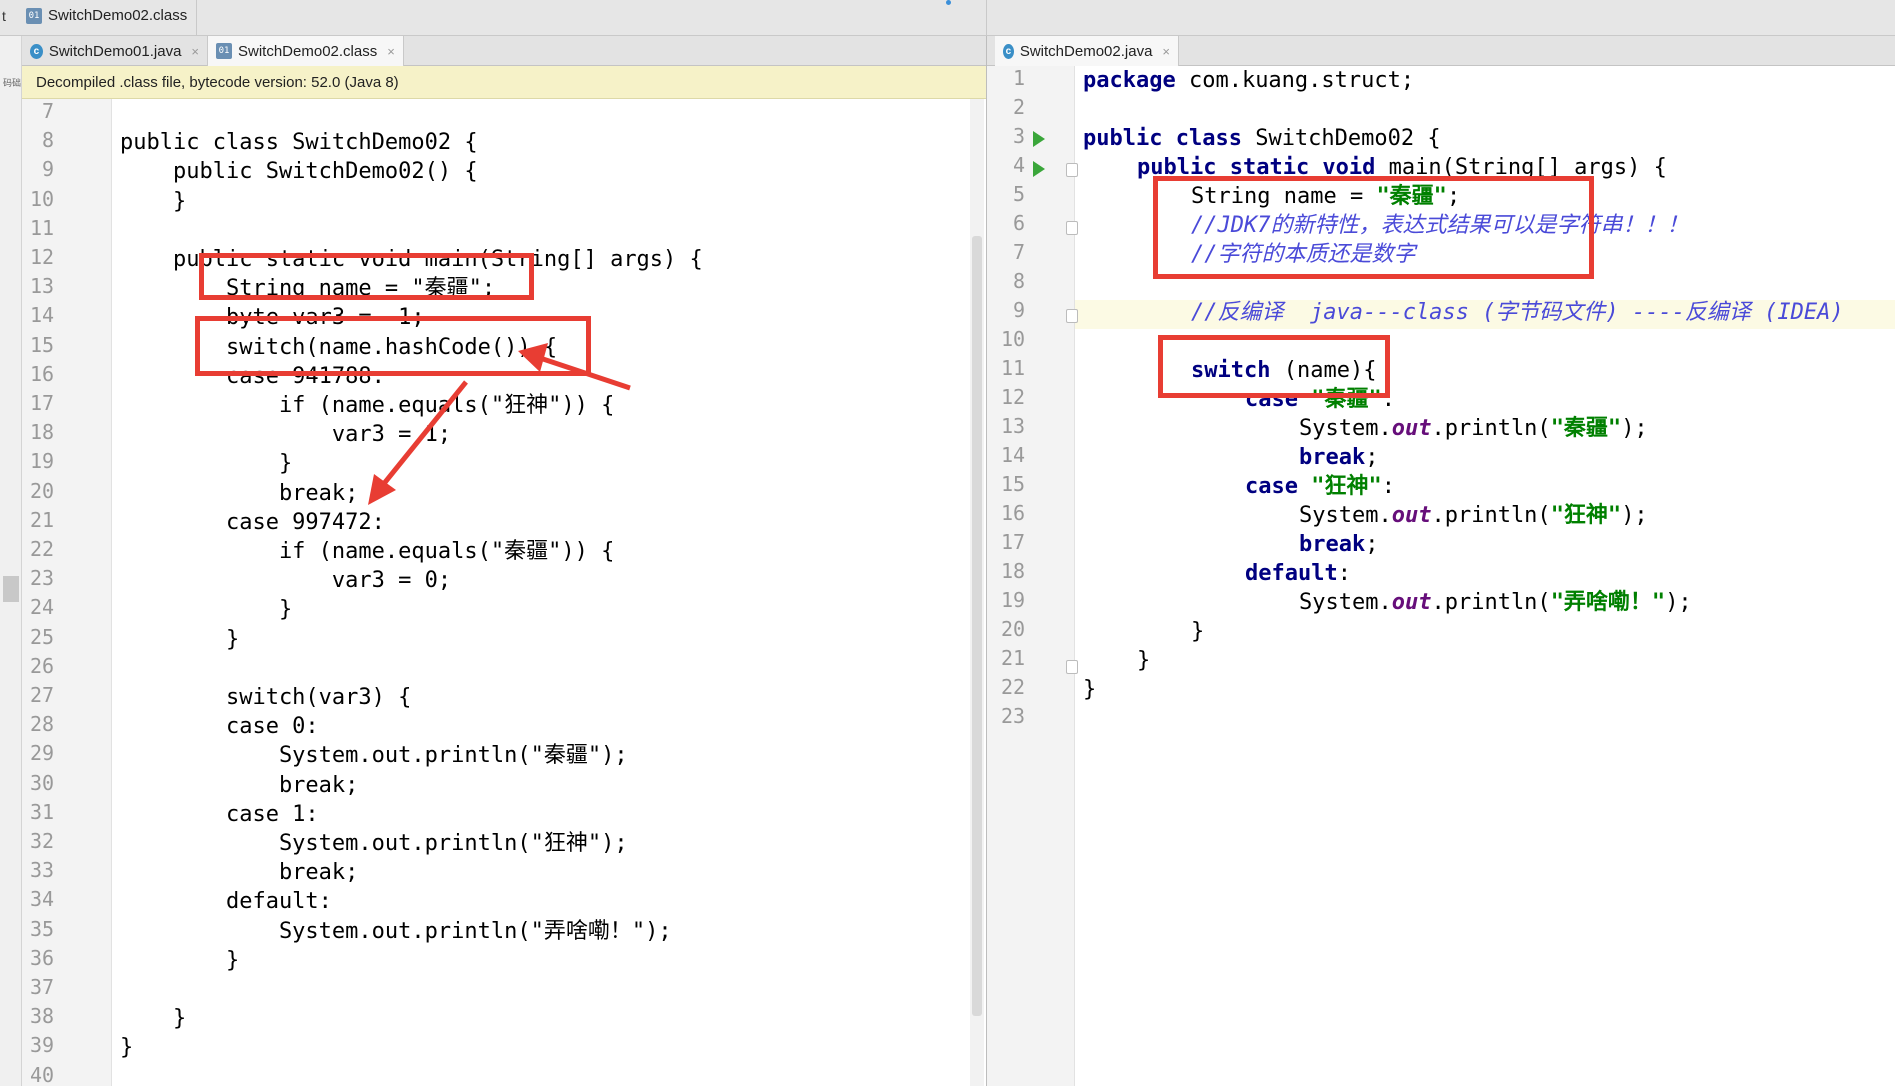  What do you see at coordinates (266, 697) in the screenshot?
I see `code-line: switch(var3) {` at bounding box center [266, 697].